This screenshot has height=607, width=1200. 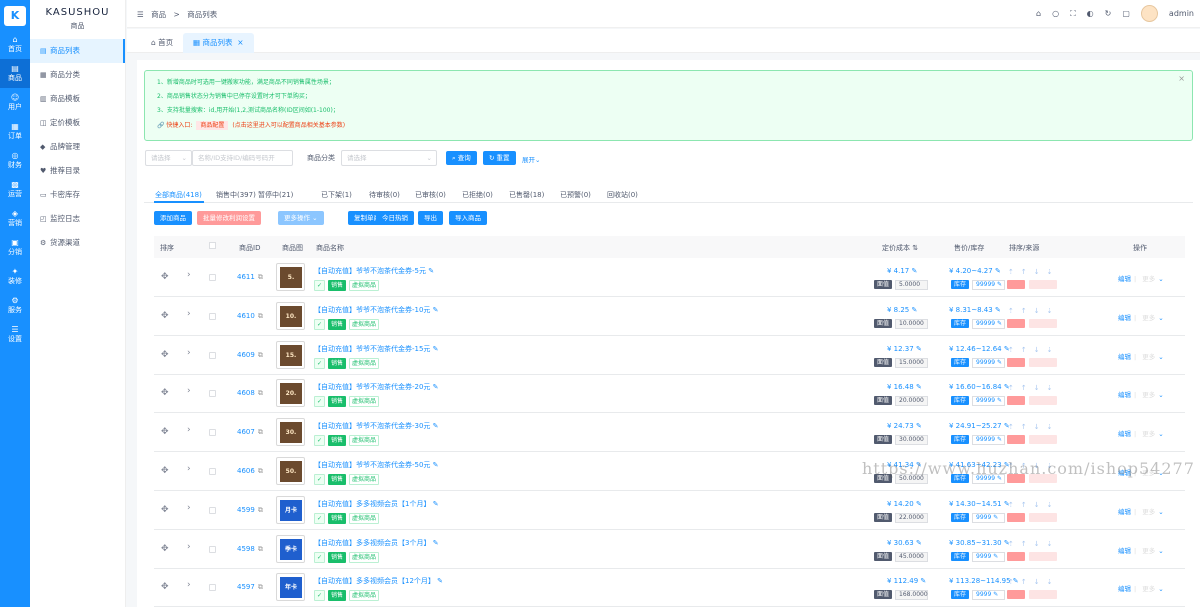 What do you see at coordinates (242, 158) in the screenshot?
I see `search-input: 名称/ID支持ID/编码号码开` at bounding box center [242, 158].